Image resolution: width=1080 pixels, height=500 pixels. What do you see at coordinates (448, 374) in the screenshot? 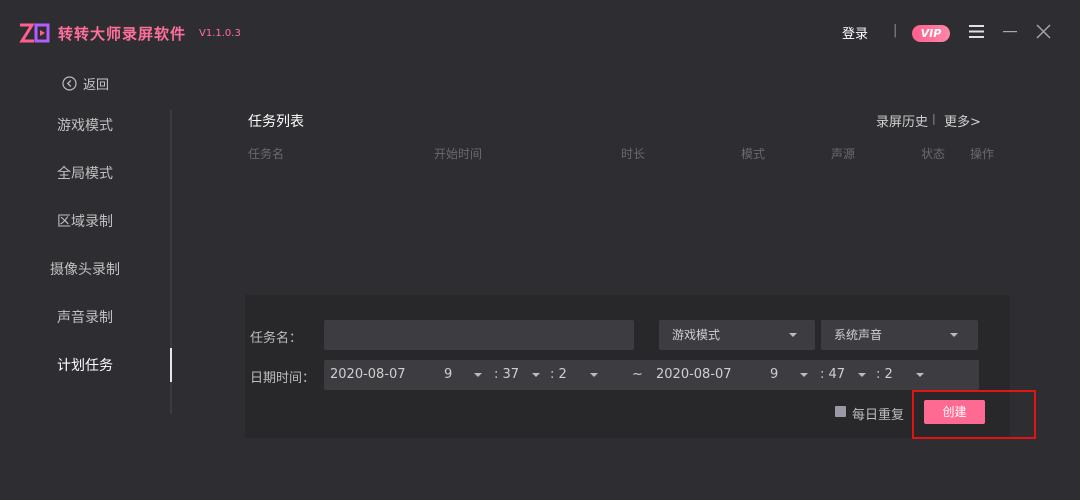
I see `start-hour: 9` at bounding box center [448, 374].